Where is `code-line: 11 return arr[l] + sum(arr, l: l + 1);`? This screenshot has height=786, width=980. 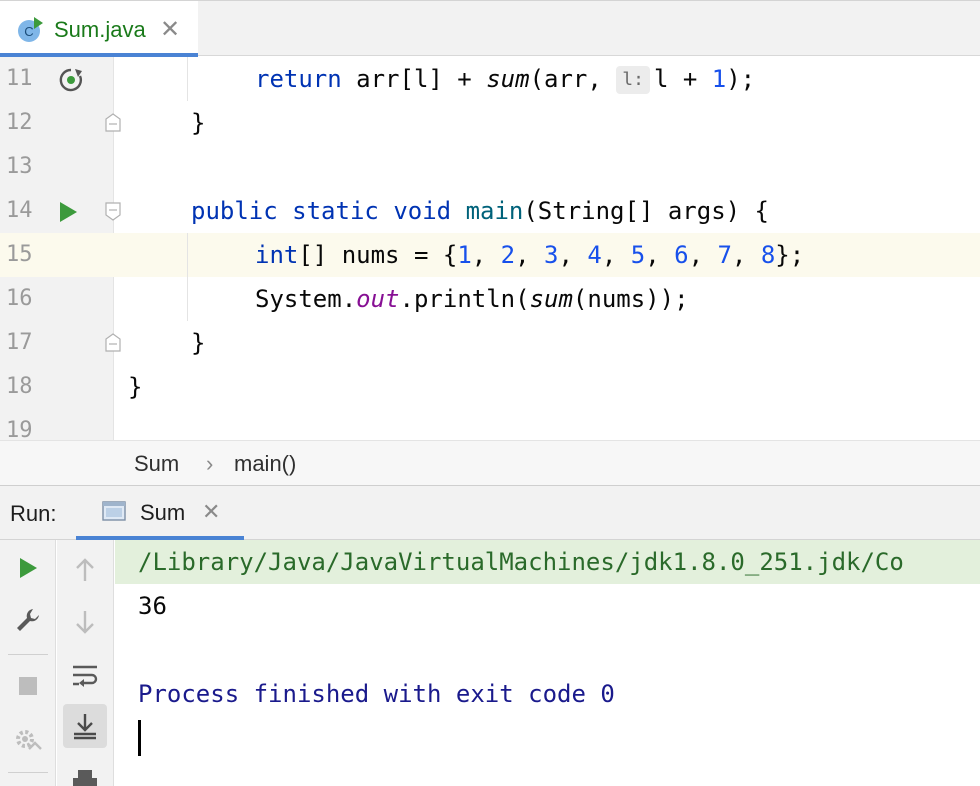
code-line: 11 return arr[l] + sum(arr, l: l + 1); is located at coordinates (490, 79).